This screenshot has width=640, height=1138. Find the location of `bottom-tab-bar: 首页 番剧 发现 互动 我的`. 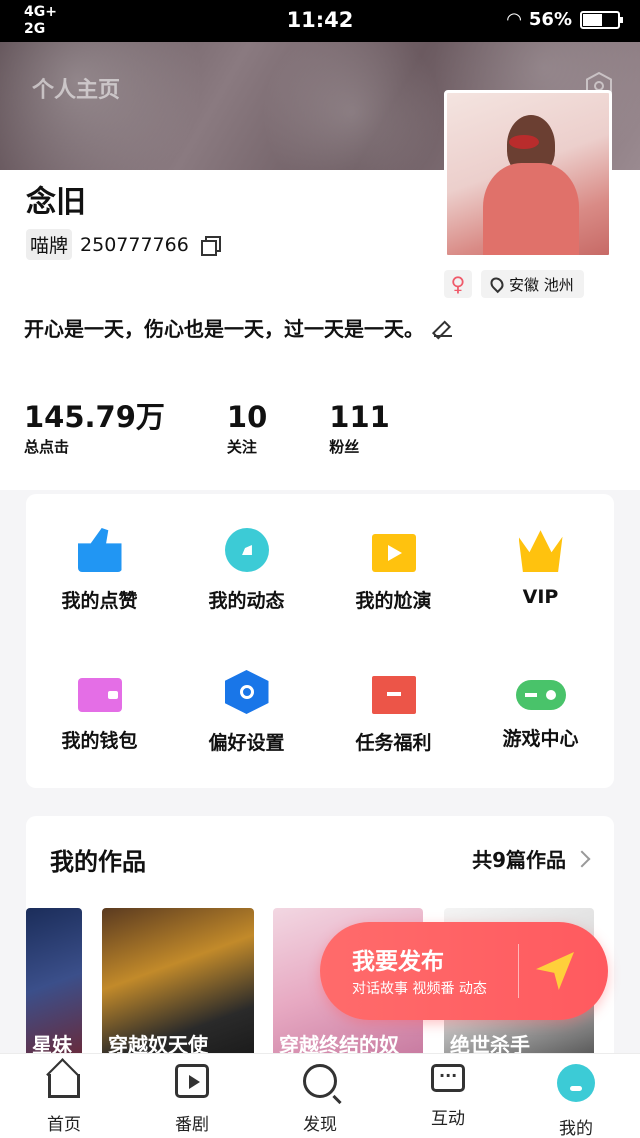

bottom-tab-bar: 首页 番剧 发现 互动 我的 is located at coordinates (320, 1095).